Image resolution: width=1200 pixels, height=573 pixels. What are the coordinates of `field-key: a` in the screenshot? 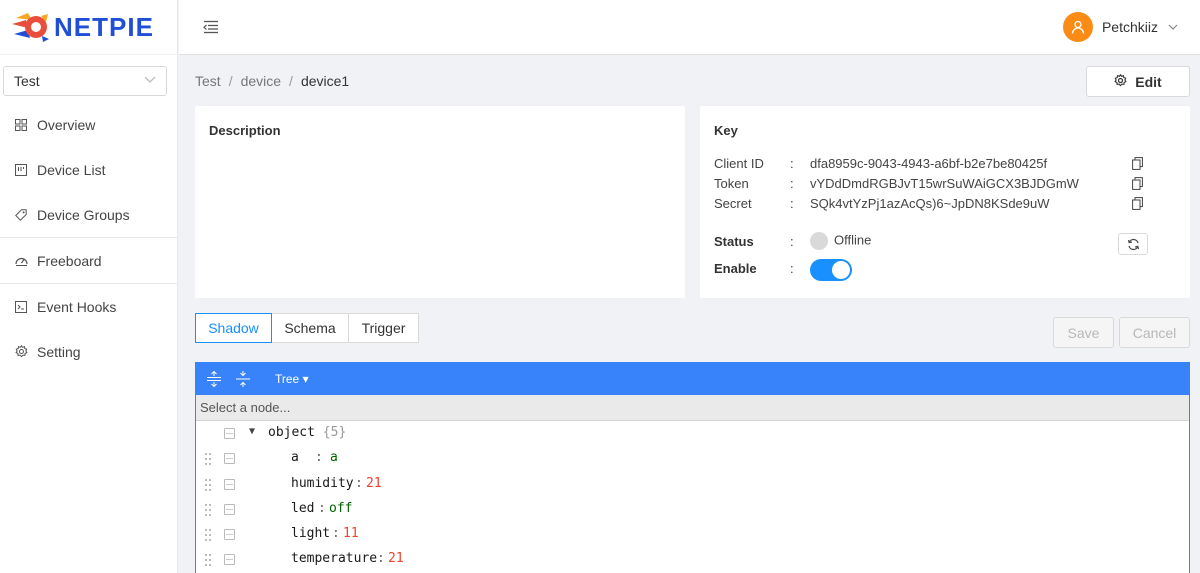 It's located at (295, 457).